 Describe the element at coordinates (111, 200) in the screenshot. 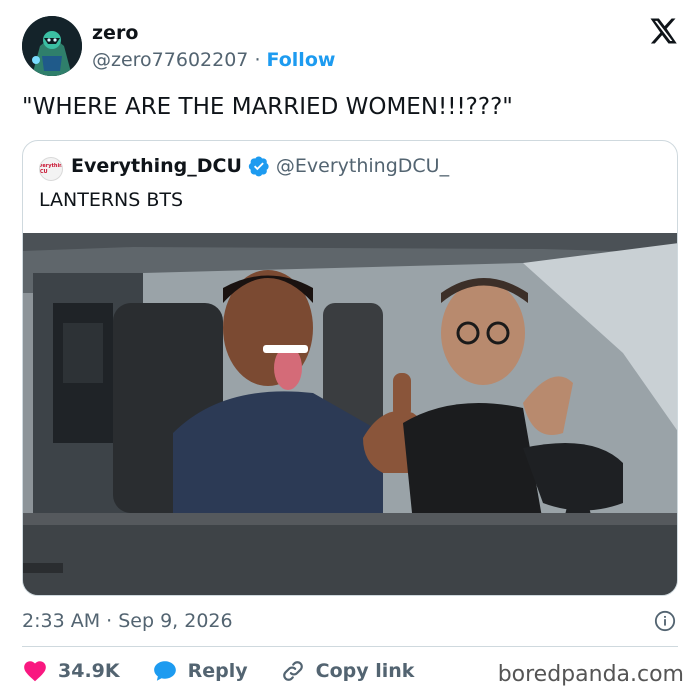

I see `quoted-text: LANTERNS BTS` at that location.